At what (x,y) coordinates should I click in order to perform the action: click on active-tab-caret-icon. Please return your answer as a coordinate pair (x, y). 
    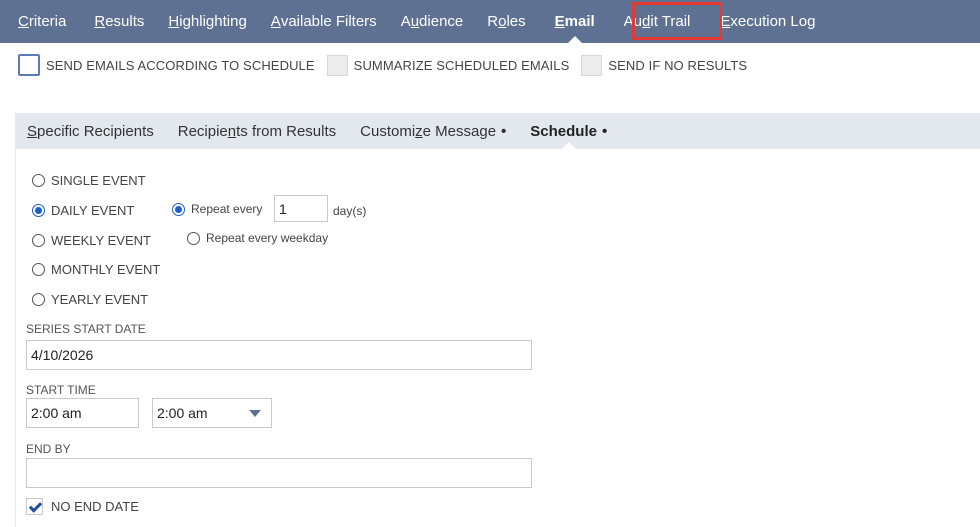
    Looking at the image, I should click on (574, 39).